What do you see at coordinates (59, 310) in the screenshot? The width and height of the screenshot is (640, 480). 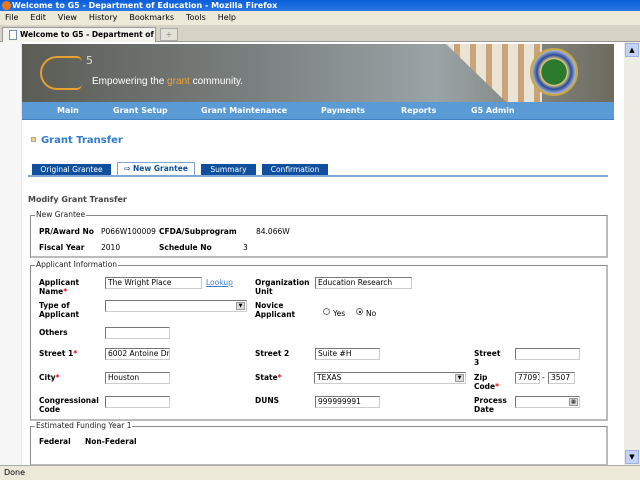 I see `type-label: Type of Applicant` at bounding box center [59, 310].